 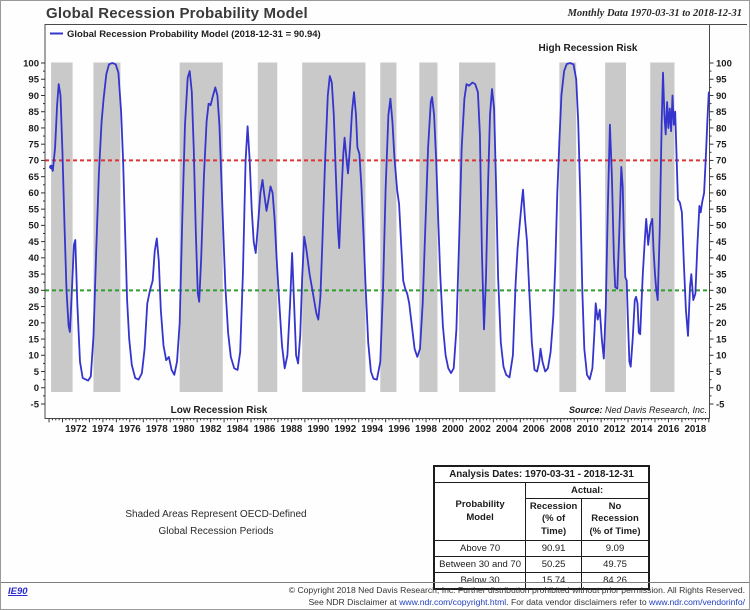 I want to click on vendorinfo-link: www.ndr.com/vendorinfo/, so click(x=697, y=602).